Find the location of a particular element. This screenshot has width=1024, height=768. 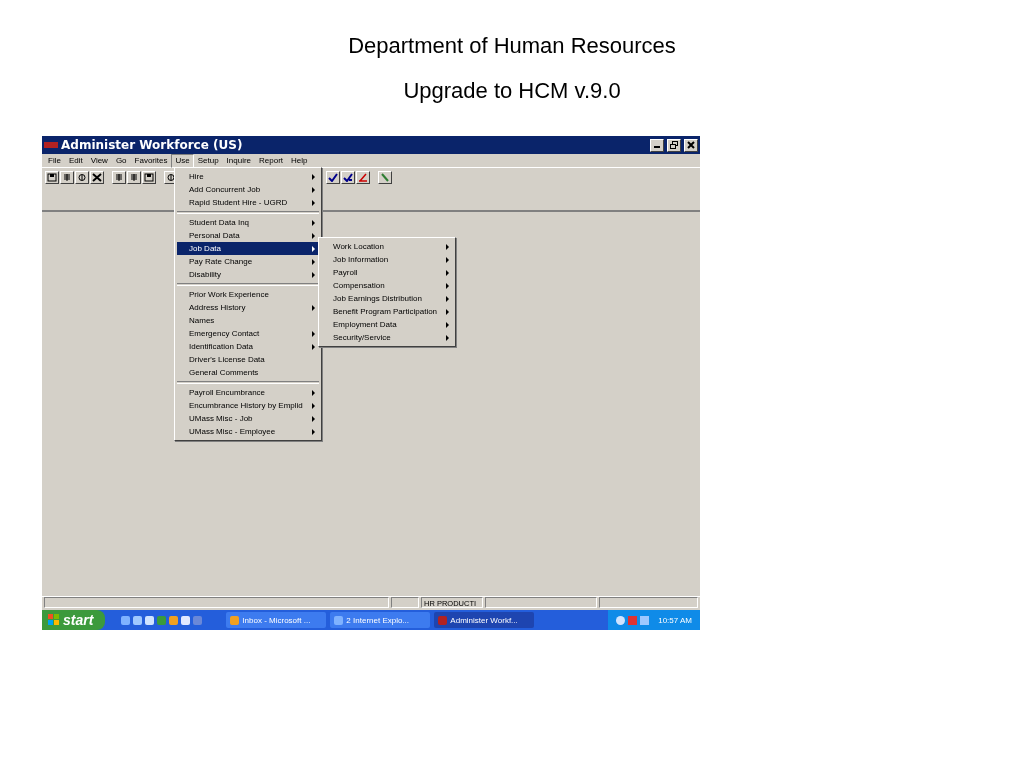

submenu-arrow-icon is located at coordinates (313, 307).